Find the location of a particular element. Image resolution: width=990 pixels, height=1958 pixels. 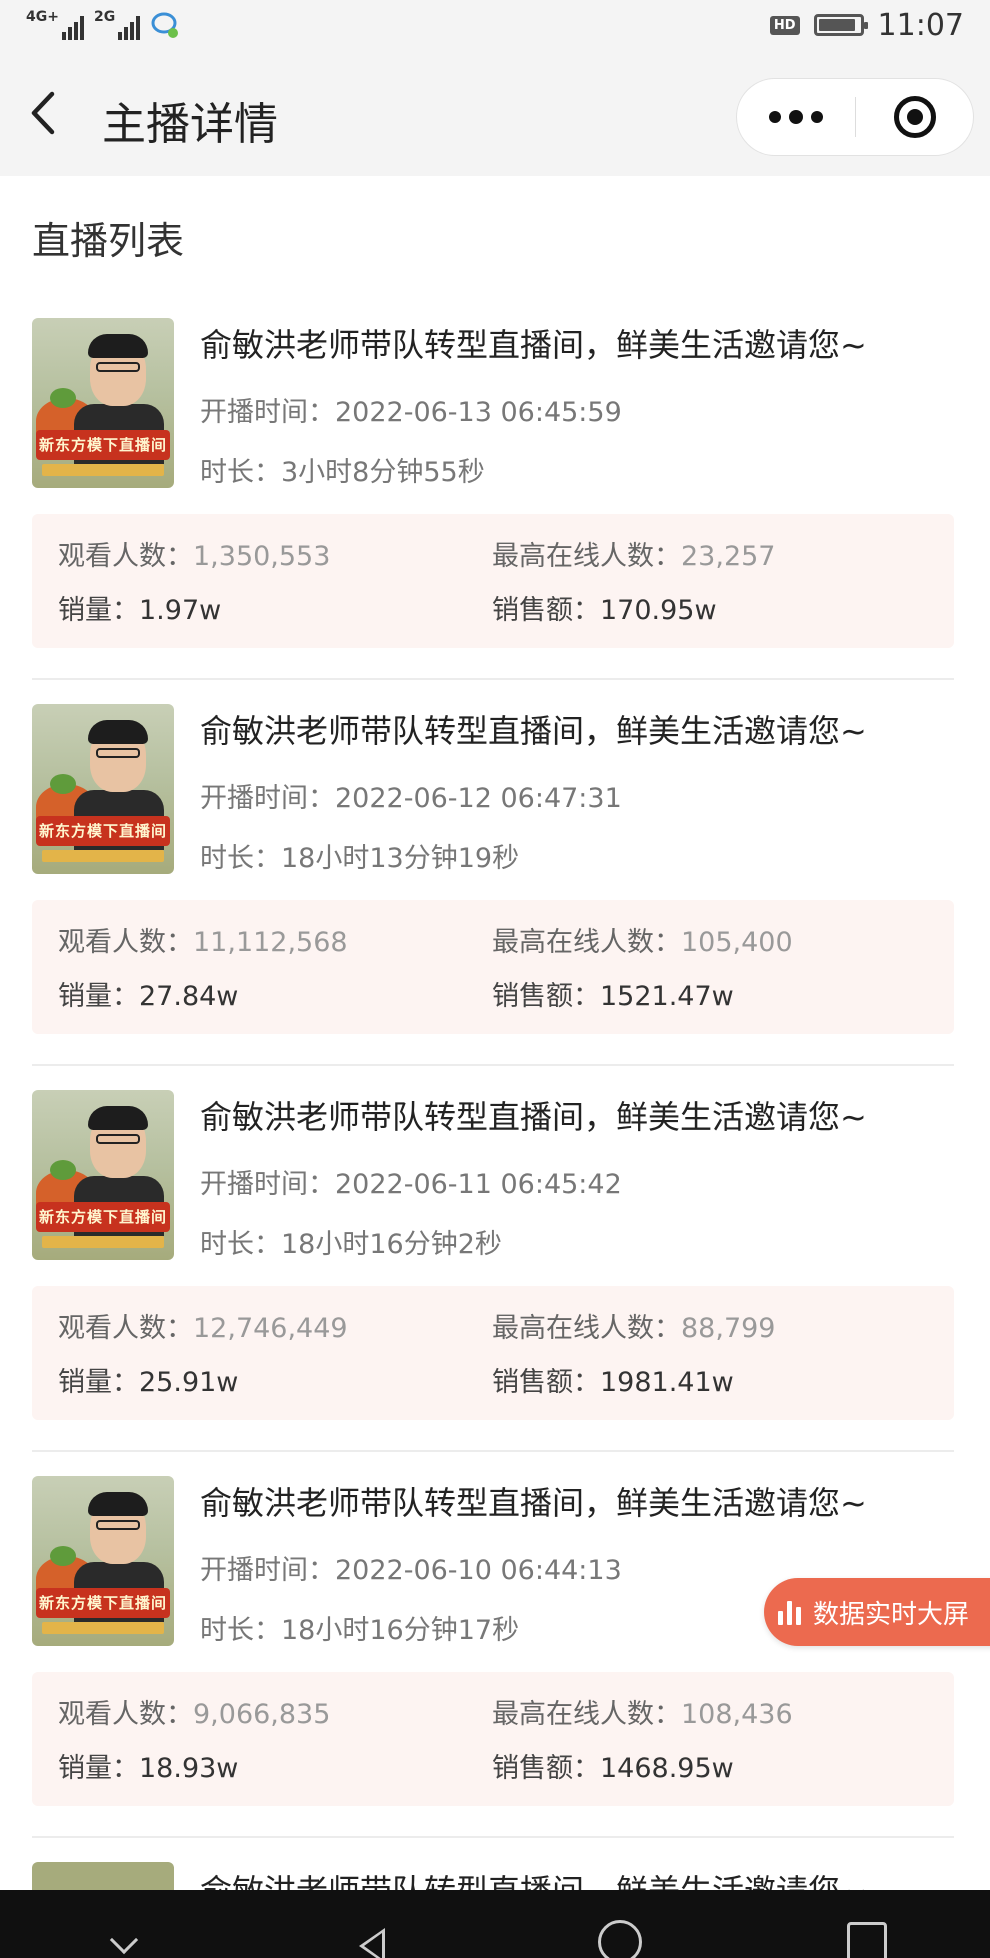

system-navigation-bar is located at coordinates (495, 1924).